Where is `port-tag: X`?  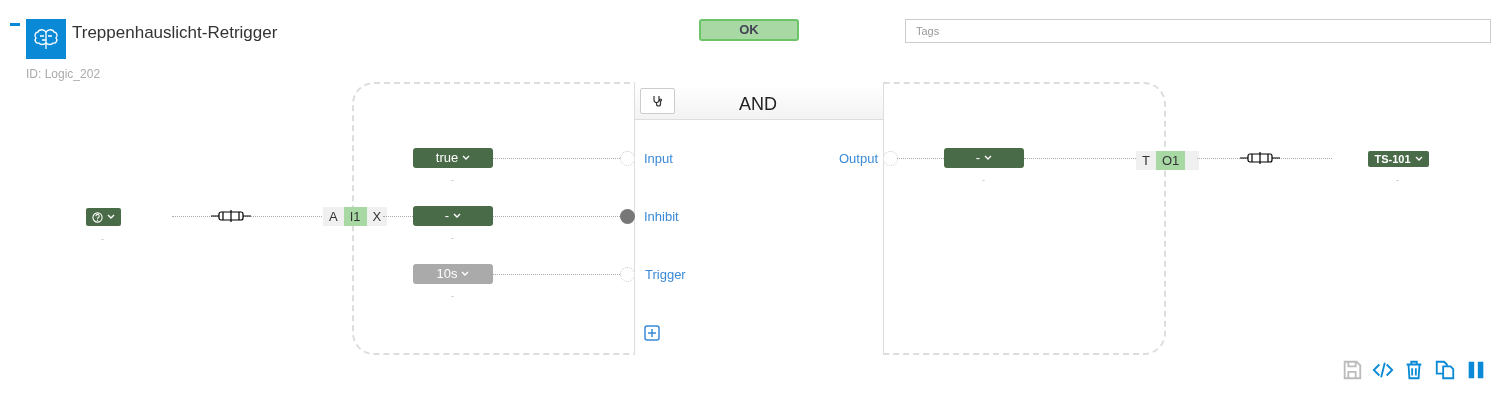
port-tag: X is located at coordinates (377, 216).